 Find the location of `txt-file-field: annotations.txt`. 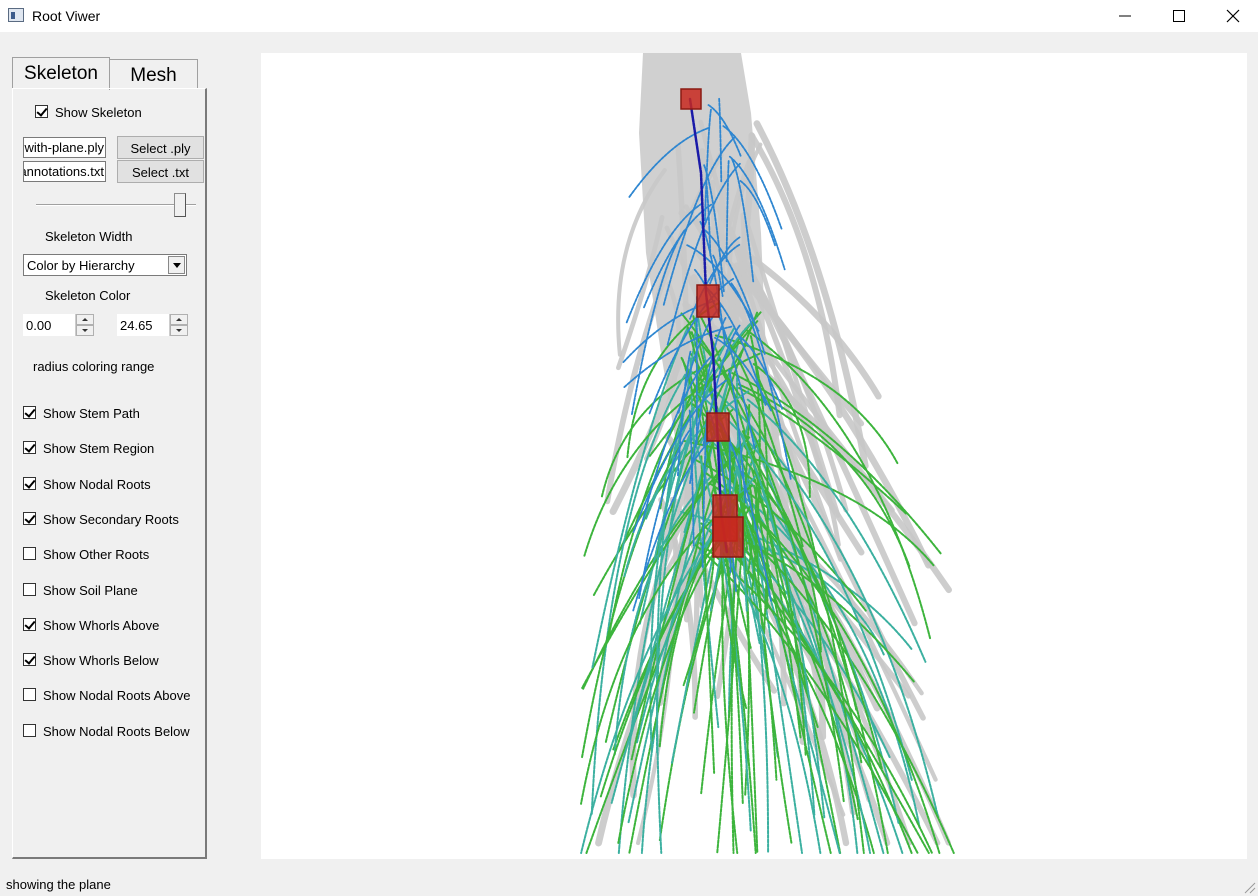

txt-file-field: annotations.txt is located at coordinates (64, 171).